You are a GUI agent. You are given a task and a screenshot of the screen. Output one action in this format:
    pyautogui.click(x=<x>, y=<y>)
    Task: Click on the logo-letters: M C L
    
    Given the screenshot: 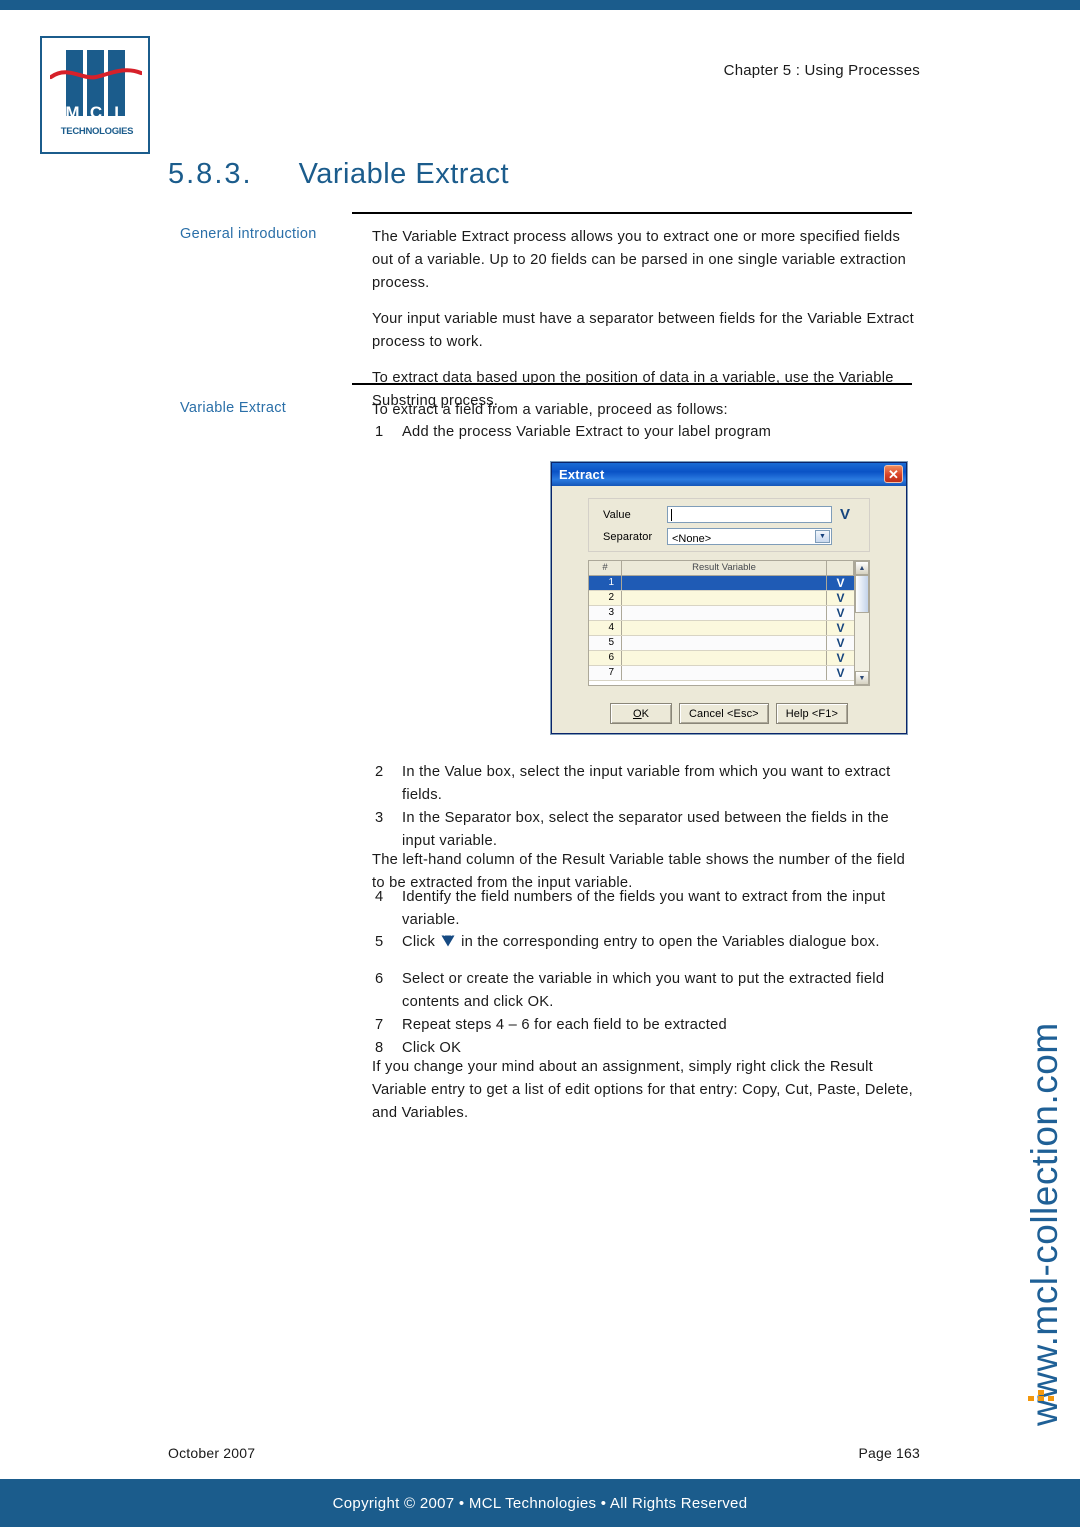 What is the action you would take?
    pyautogui.click(x=96, y=113)
    